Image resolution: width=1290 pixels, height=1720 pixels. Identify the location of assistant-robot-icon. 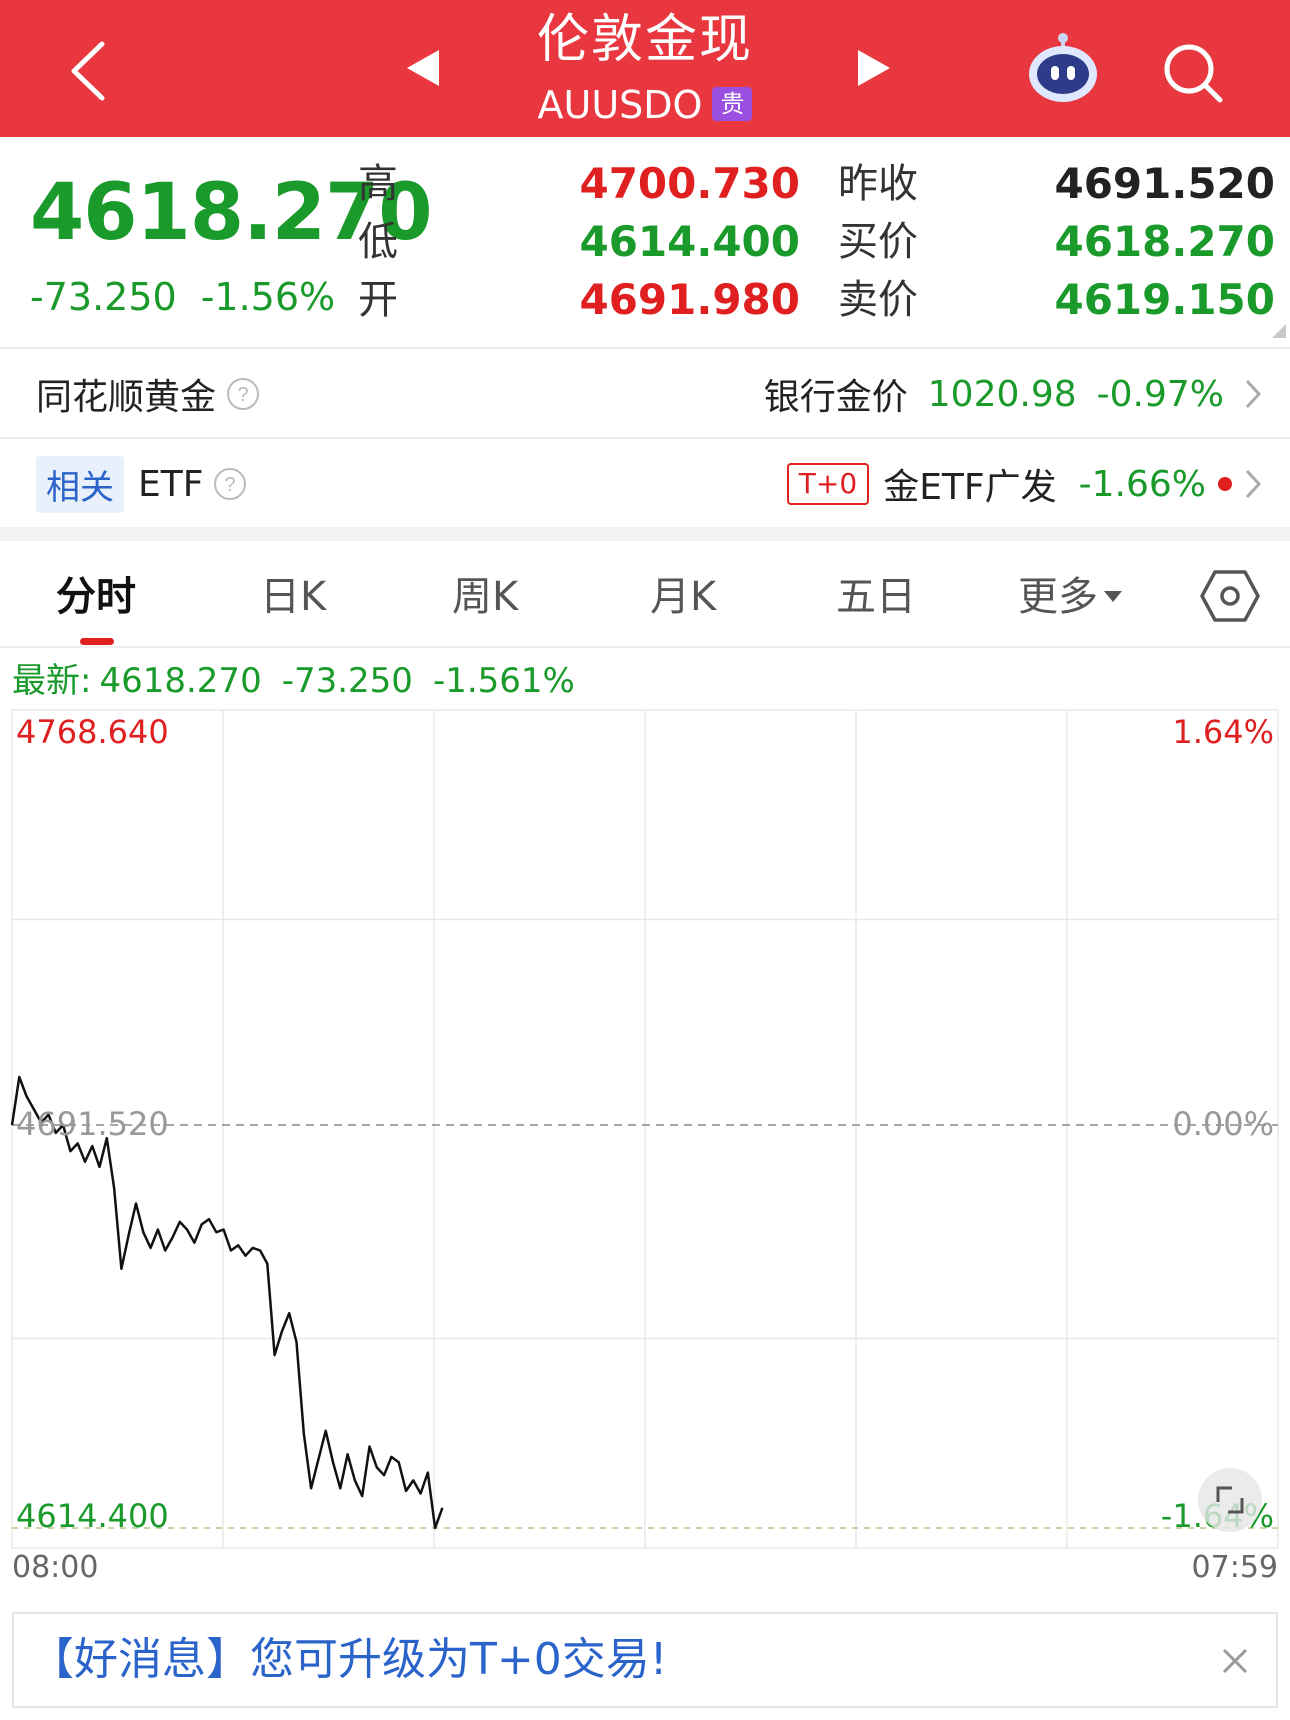
(1063, 69).